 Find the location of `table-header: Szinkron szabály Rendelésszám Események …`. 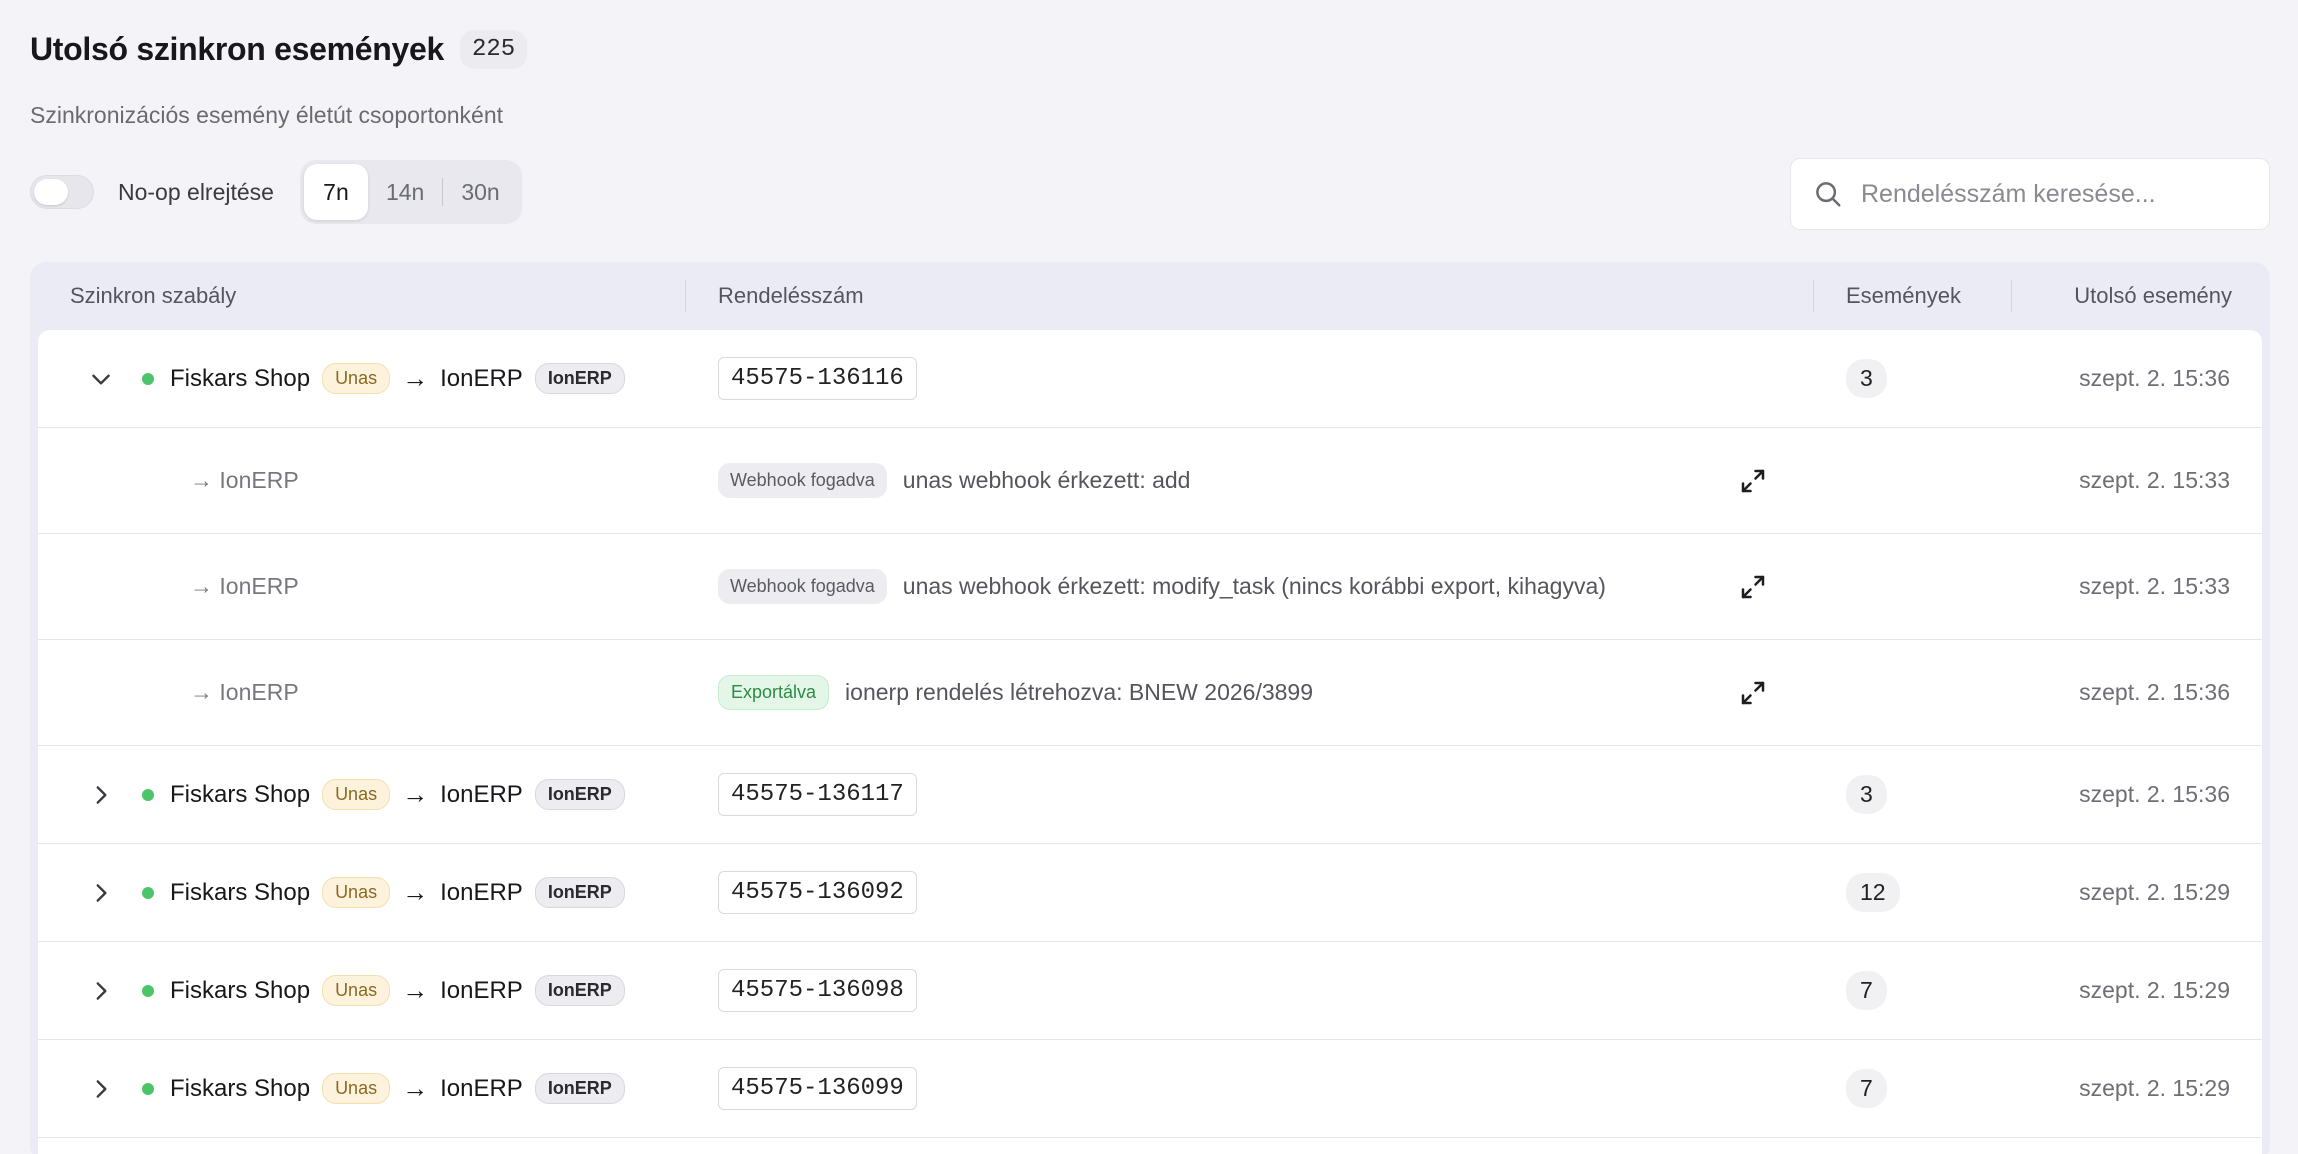

table-header: Szinkron szabály Rendelésszám Események … is located at coordinates (1150, 296).